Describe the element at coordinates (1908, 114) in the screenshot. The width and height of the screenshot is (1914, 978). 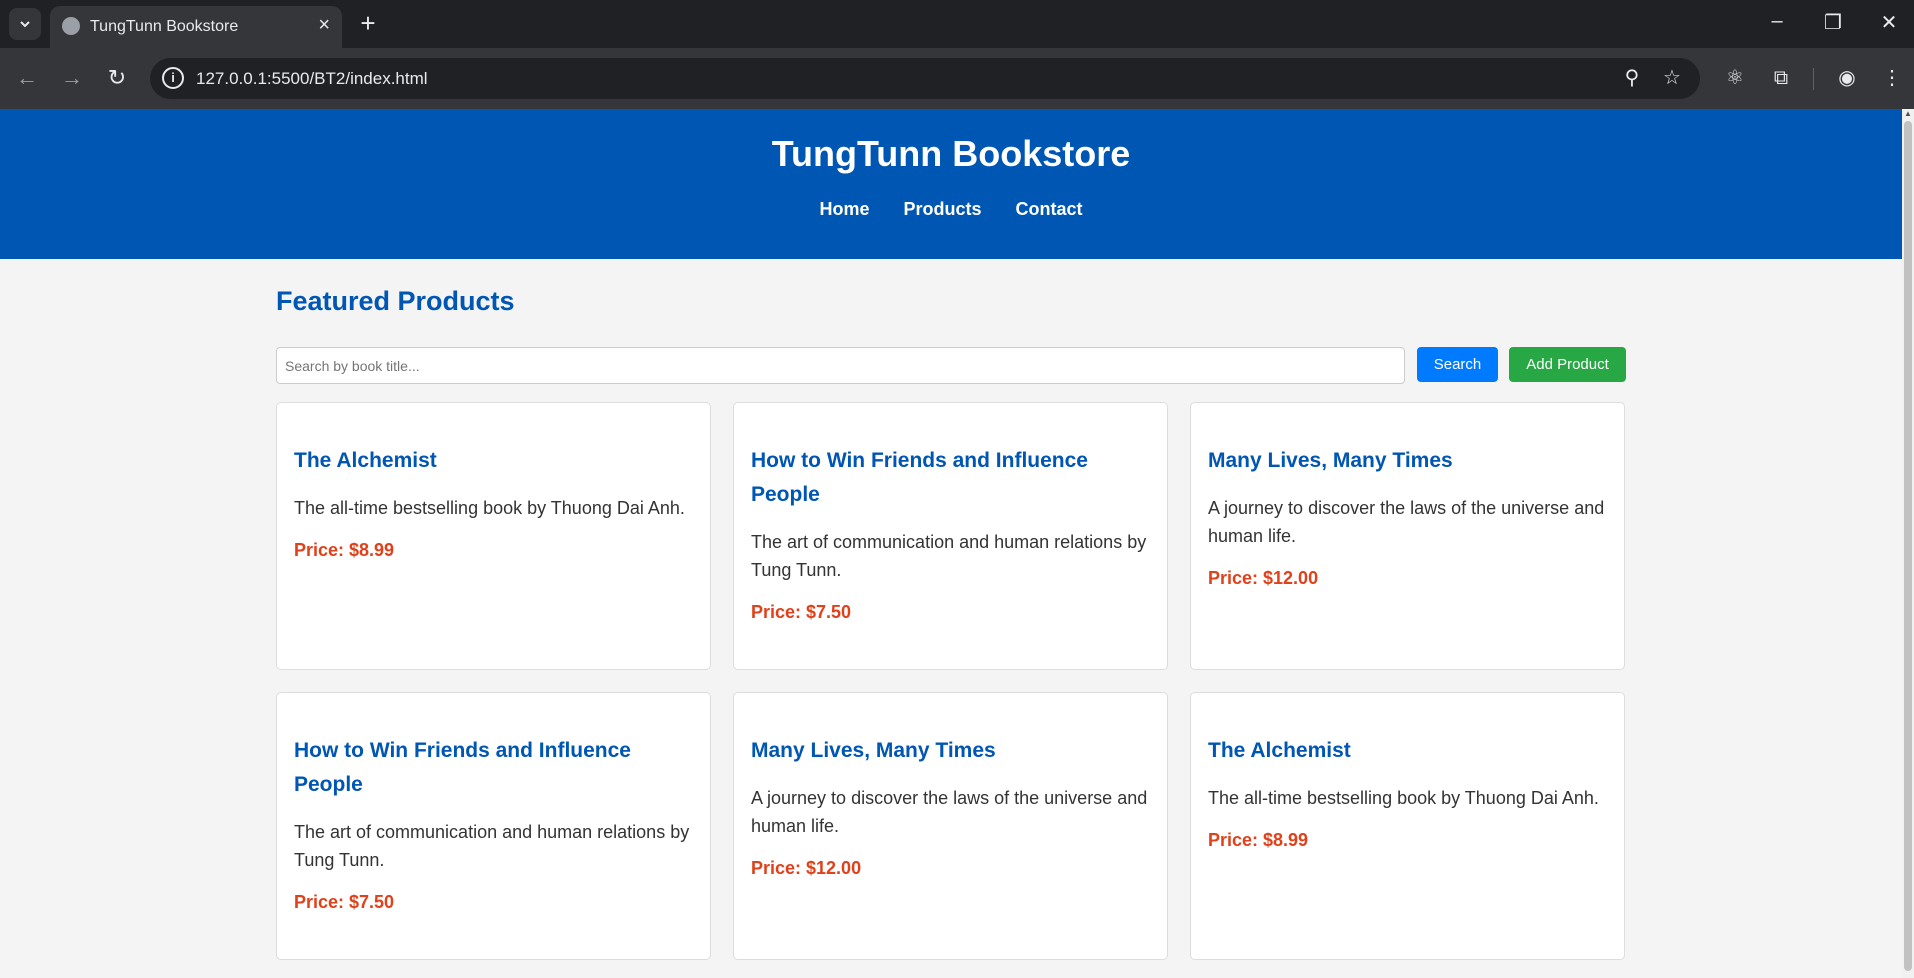
I see `scroll-up-icon: ▲` at that location.